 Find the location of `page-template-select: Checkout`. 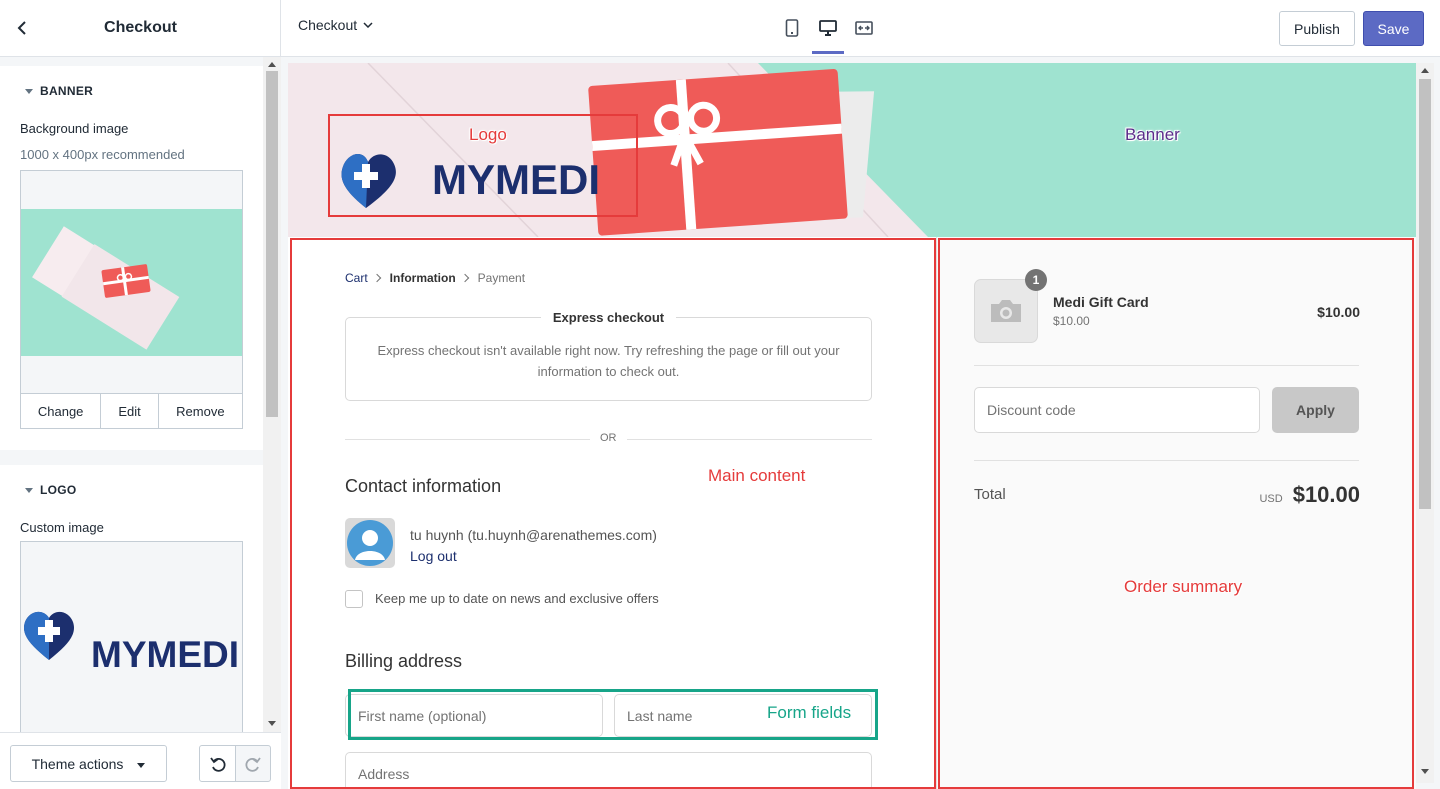

page-template-select: Checkout is located at coordinates (335, 25).